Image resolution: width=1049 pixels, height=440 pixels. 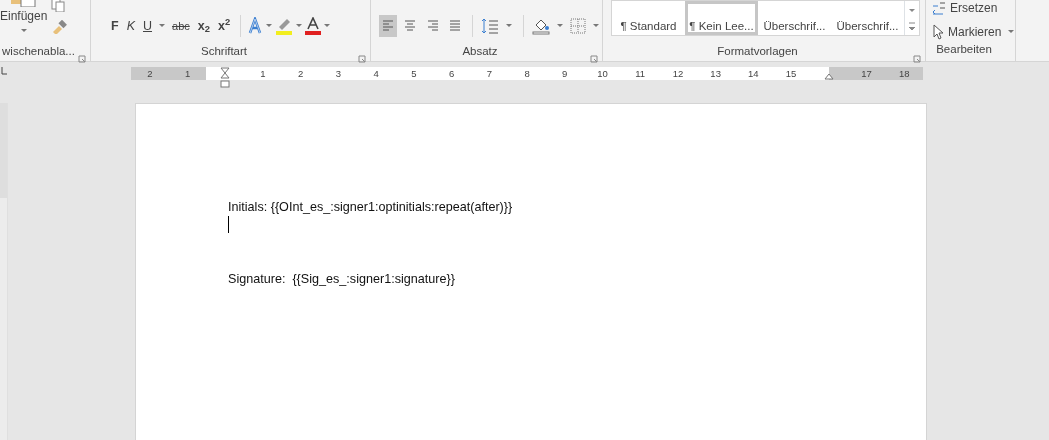 I want to click on document-text: Signature: {{Sig_es_:signer1:signature}}, so click(x=341, y=279).